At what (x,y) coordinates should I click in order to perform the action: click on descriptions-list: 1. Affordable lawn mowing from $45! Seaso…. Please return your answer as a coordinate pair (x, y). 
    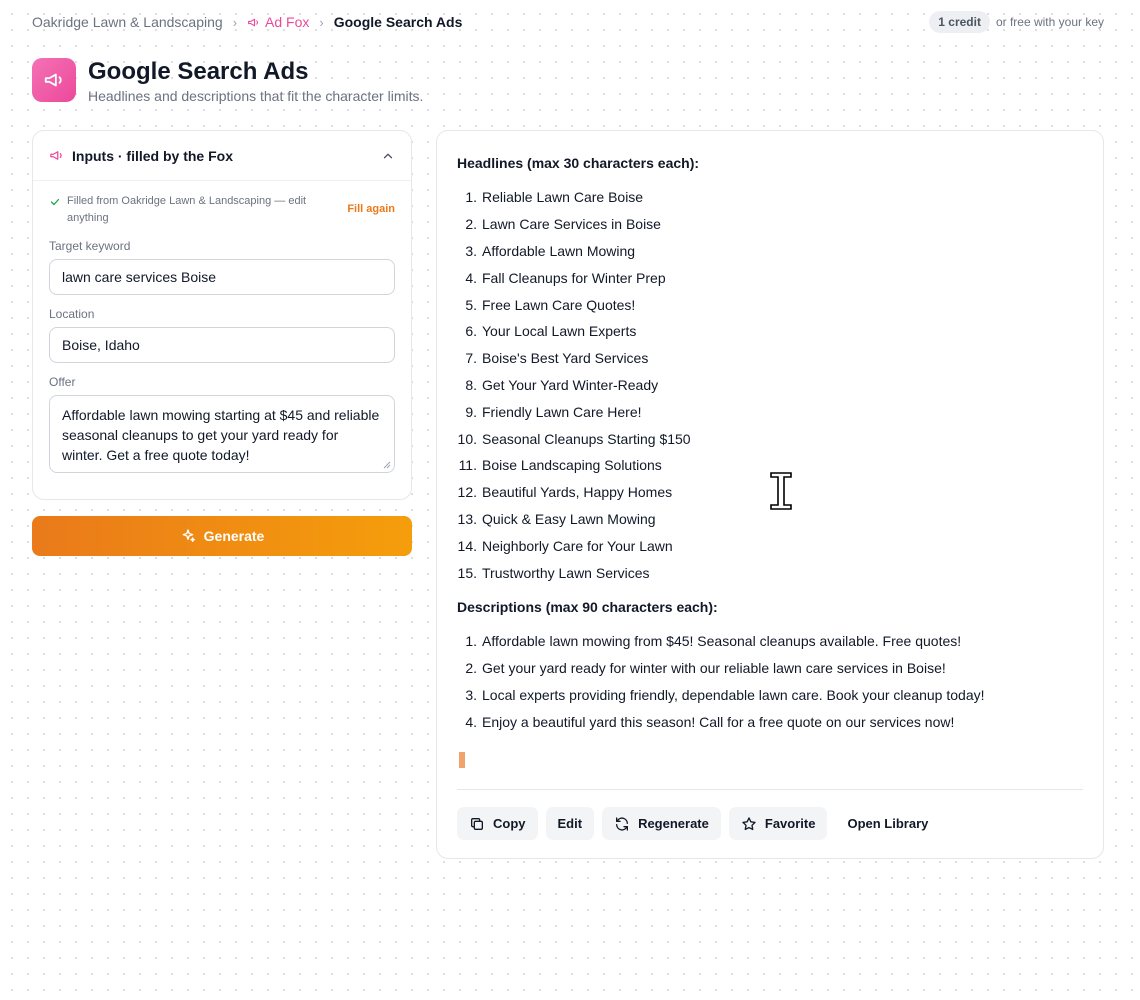
    Looking at the image, I should click on (721, 681).